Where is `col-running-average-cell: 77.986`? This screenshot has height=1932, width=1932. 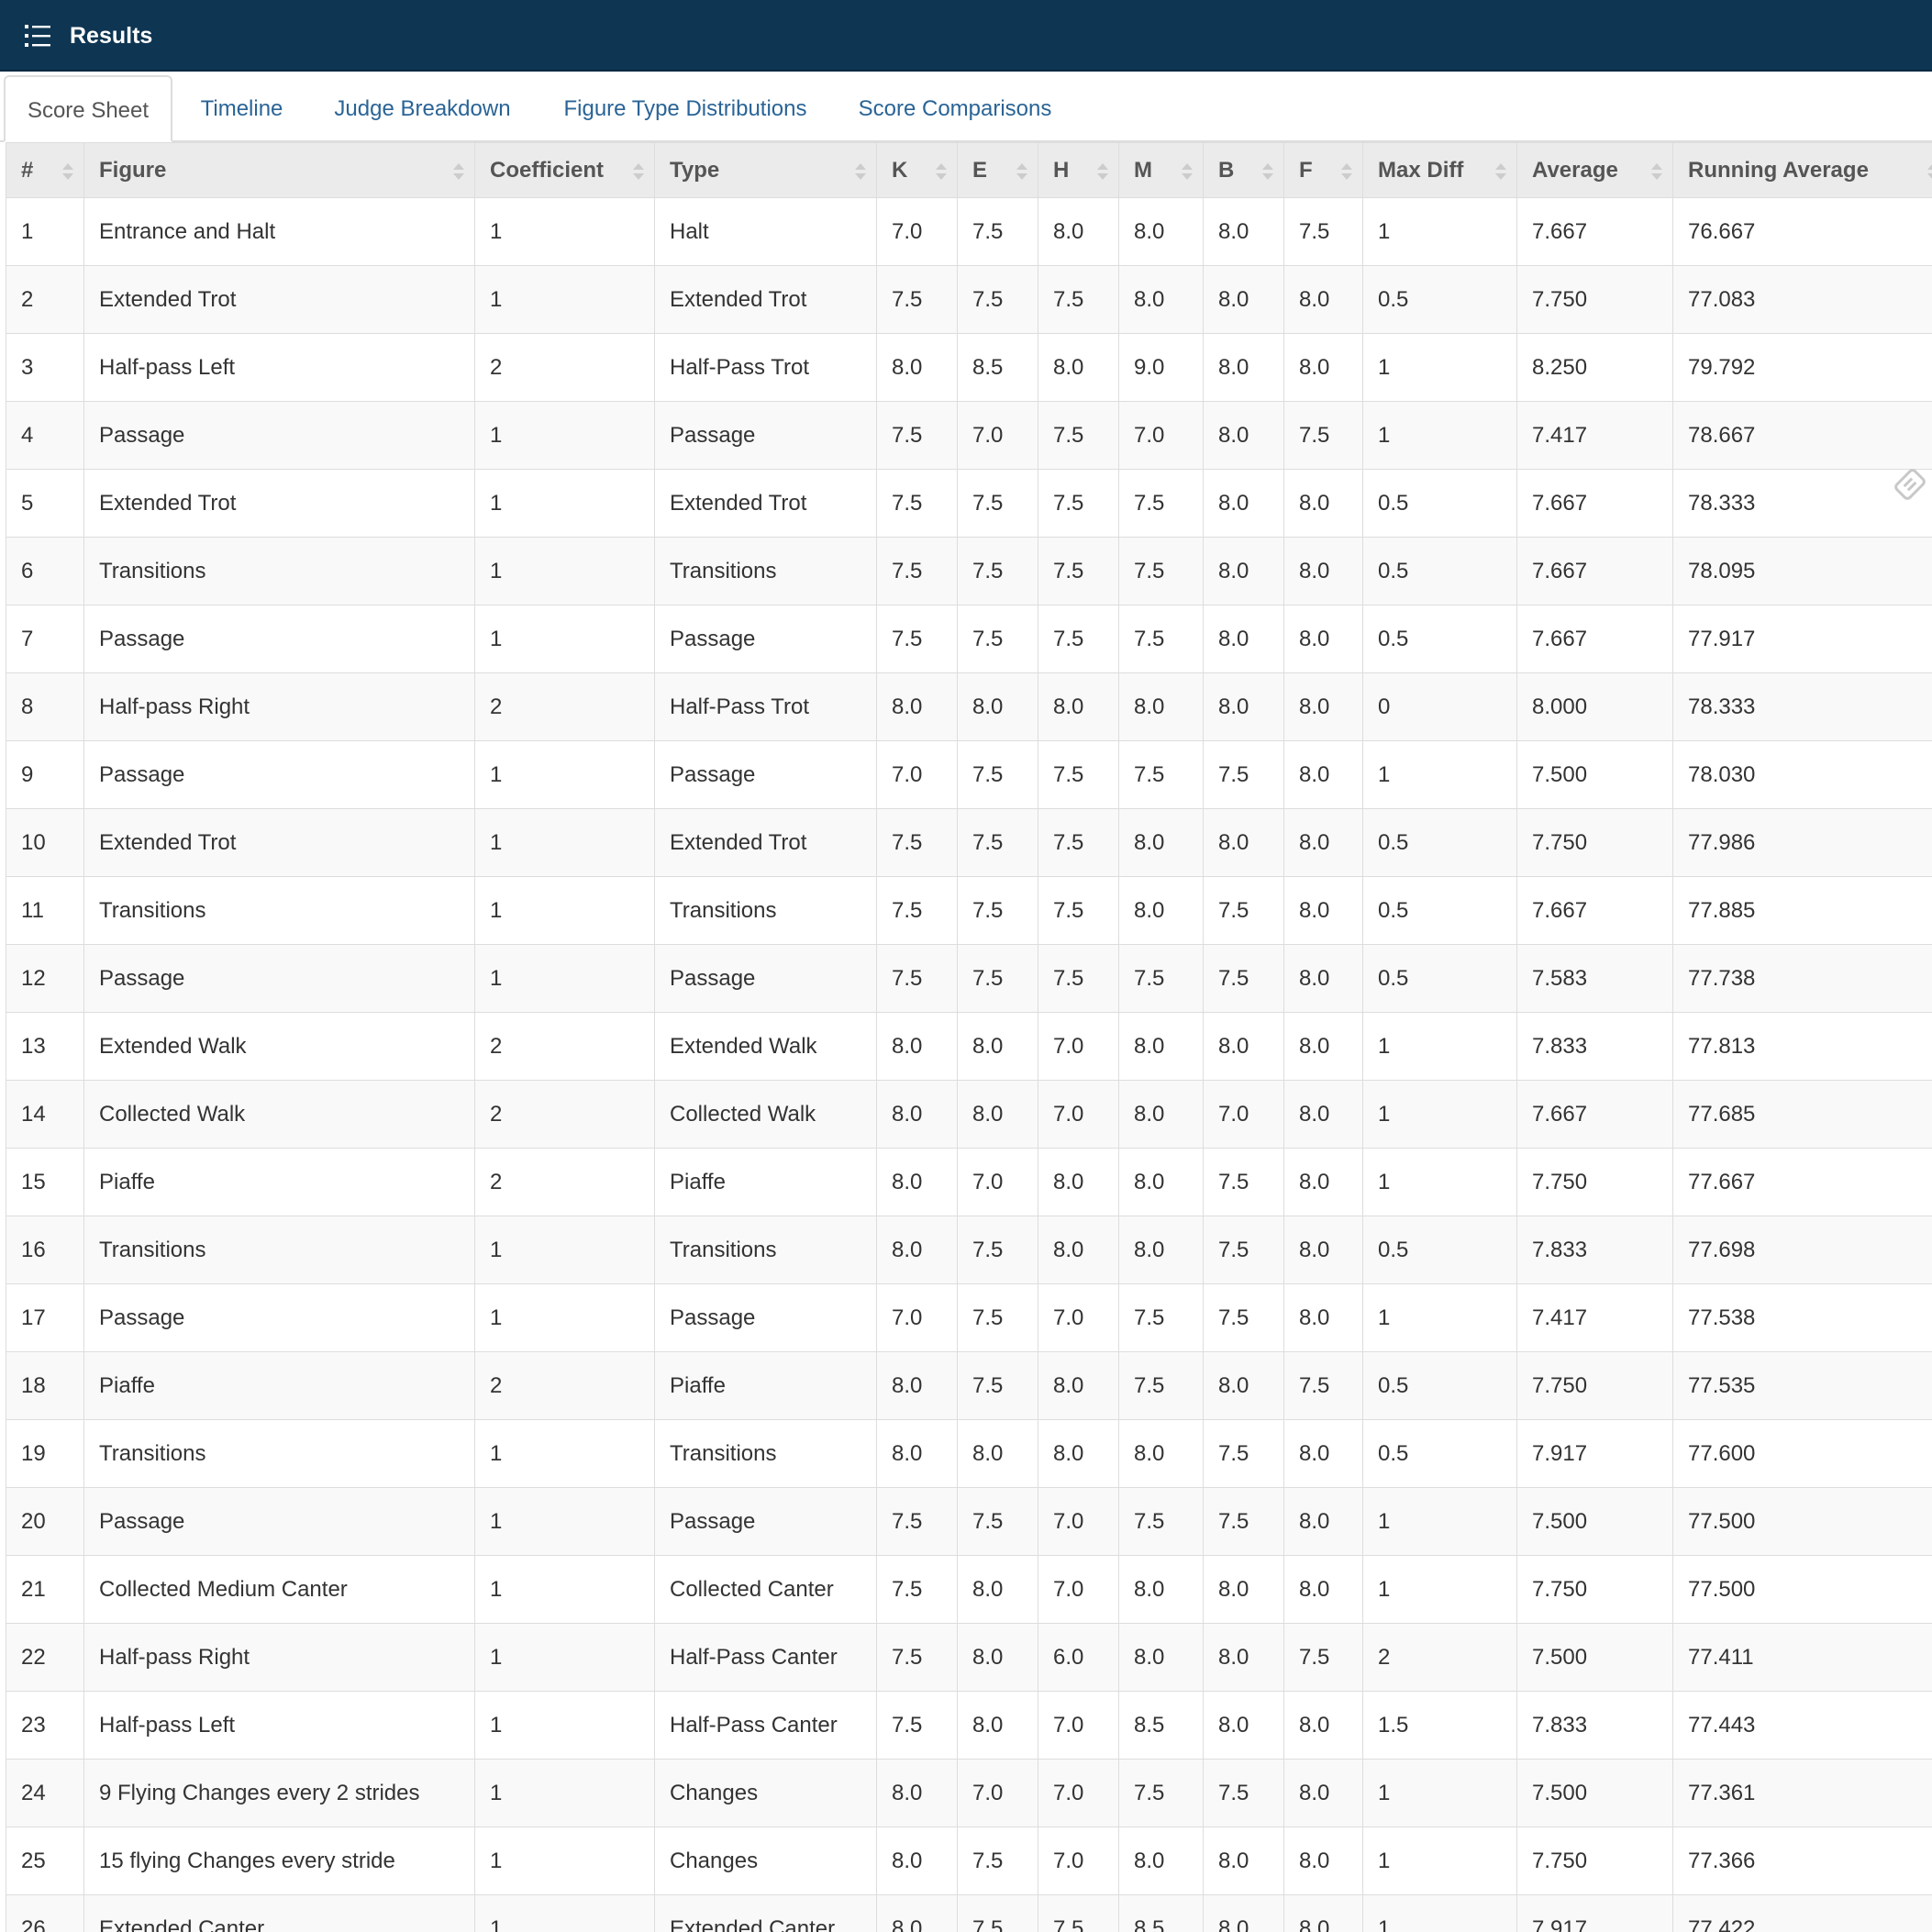
col-running-average-cell: 77.986 is located at coordinates (1802, 842).